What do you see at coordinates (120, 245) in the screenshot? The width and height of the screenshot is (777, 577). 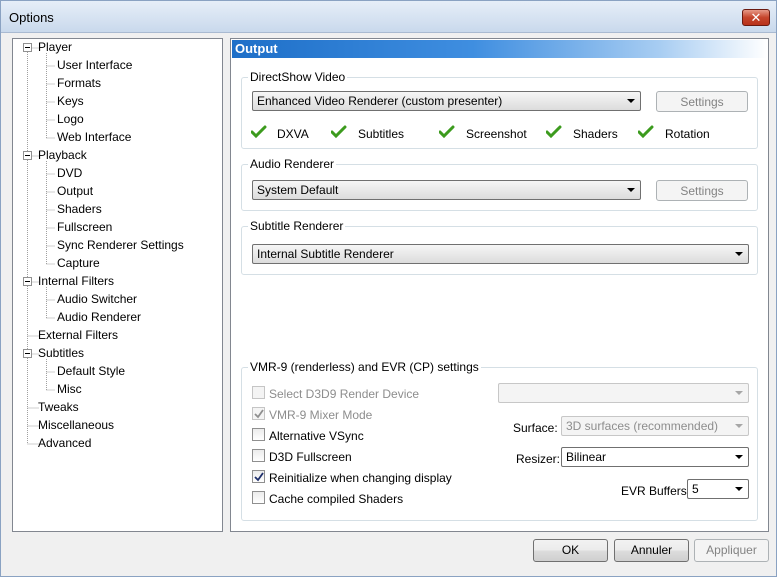 I see `tree-item-sync-renderer-settings: Sync Renderer Settings` at bounding box center [120, 245].